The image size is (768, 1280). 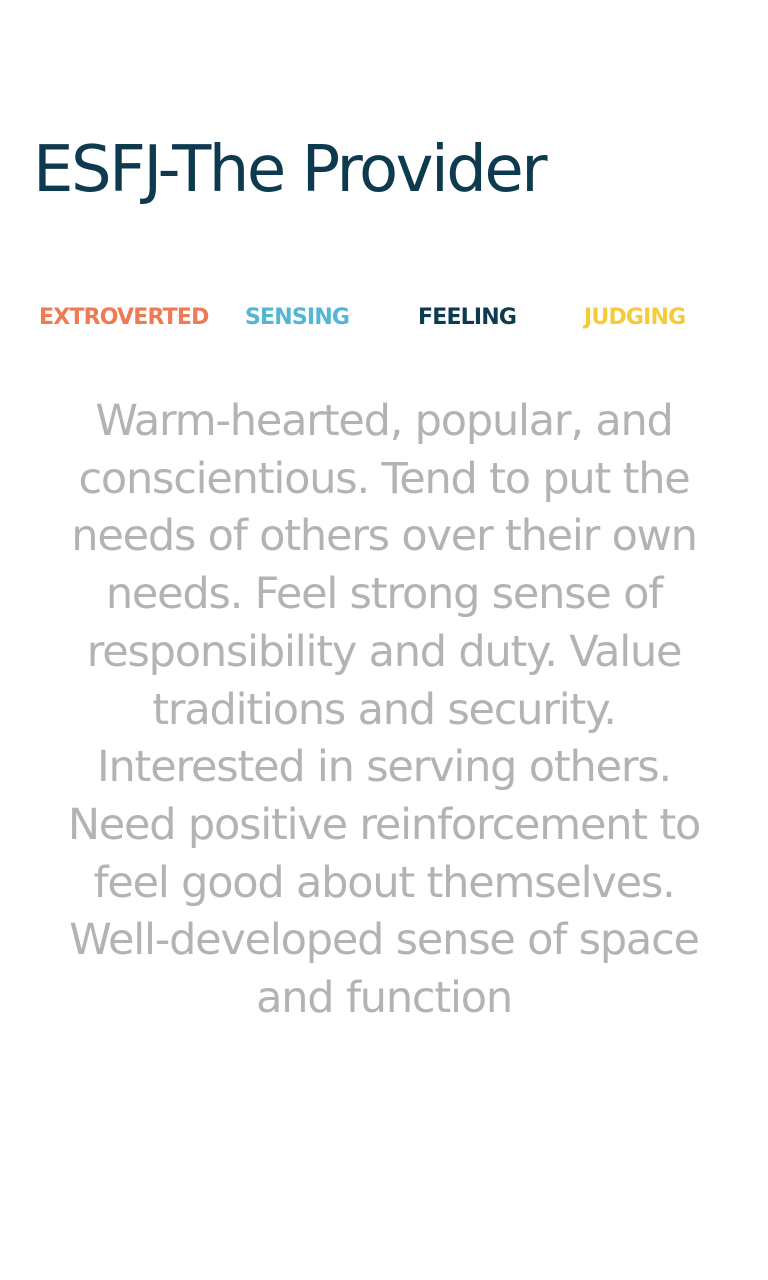 What do you see at coordinates (124, 317) in the screenshot?
I see `trait-extroverted: EXTROVERTED` at bounding box center [124, 317].